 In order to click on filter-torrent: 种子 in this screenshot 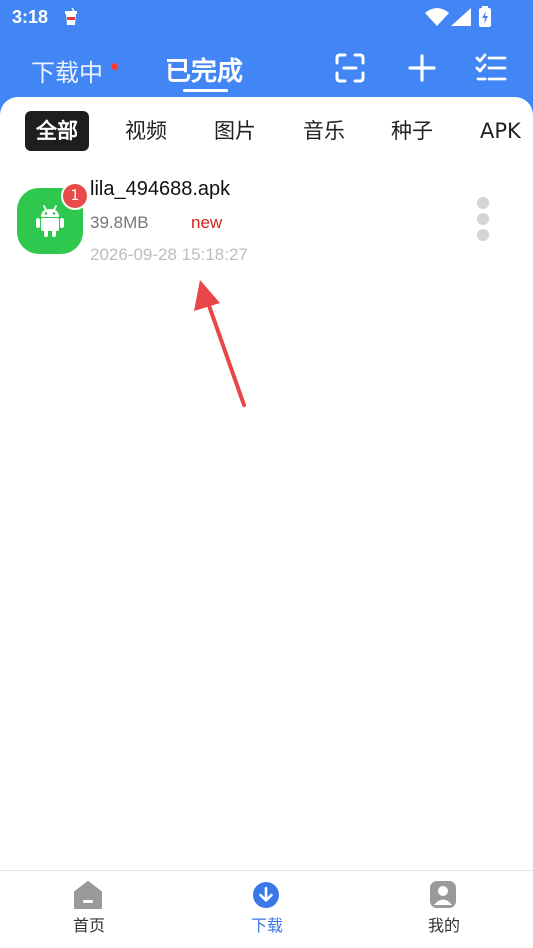, I will do `click(412, 131)`.